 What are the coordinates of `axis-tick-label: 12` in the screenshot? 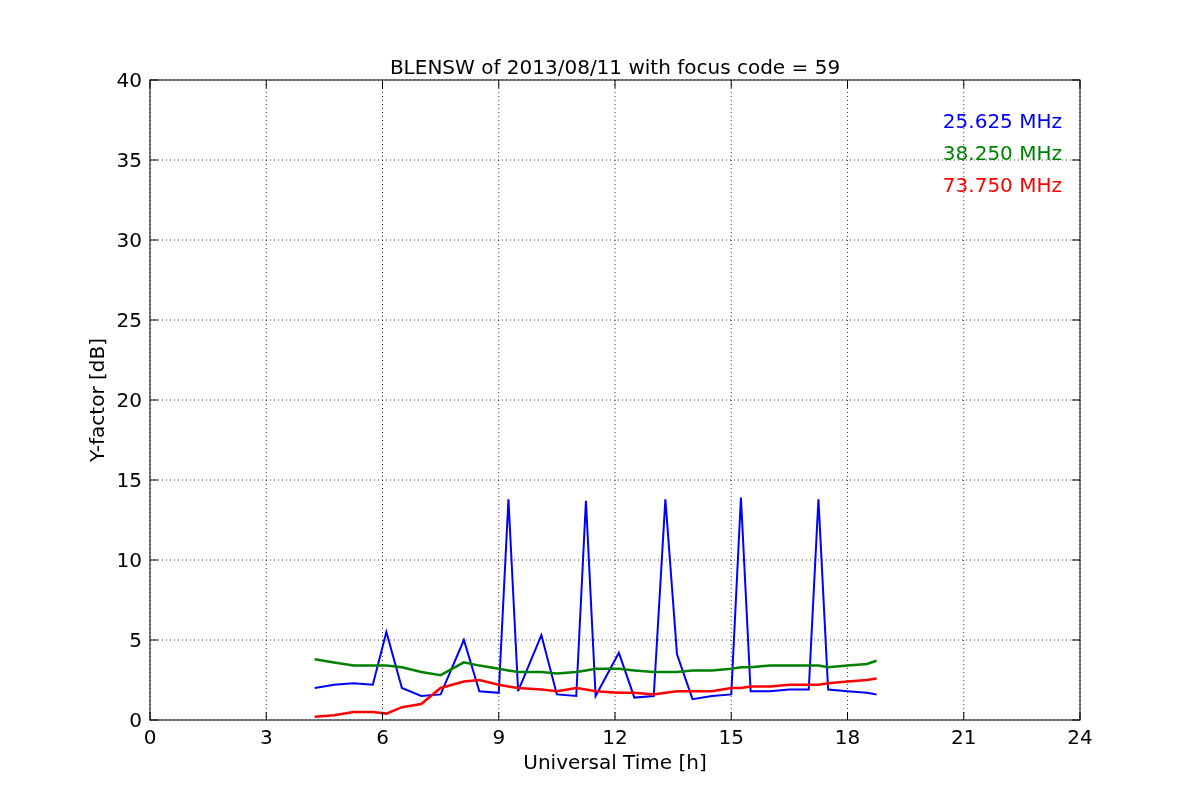 It's located at (615, 737).